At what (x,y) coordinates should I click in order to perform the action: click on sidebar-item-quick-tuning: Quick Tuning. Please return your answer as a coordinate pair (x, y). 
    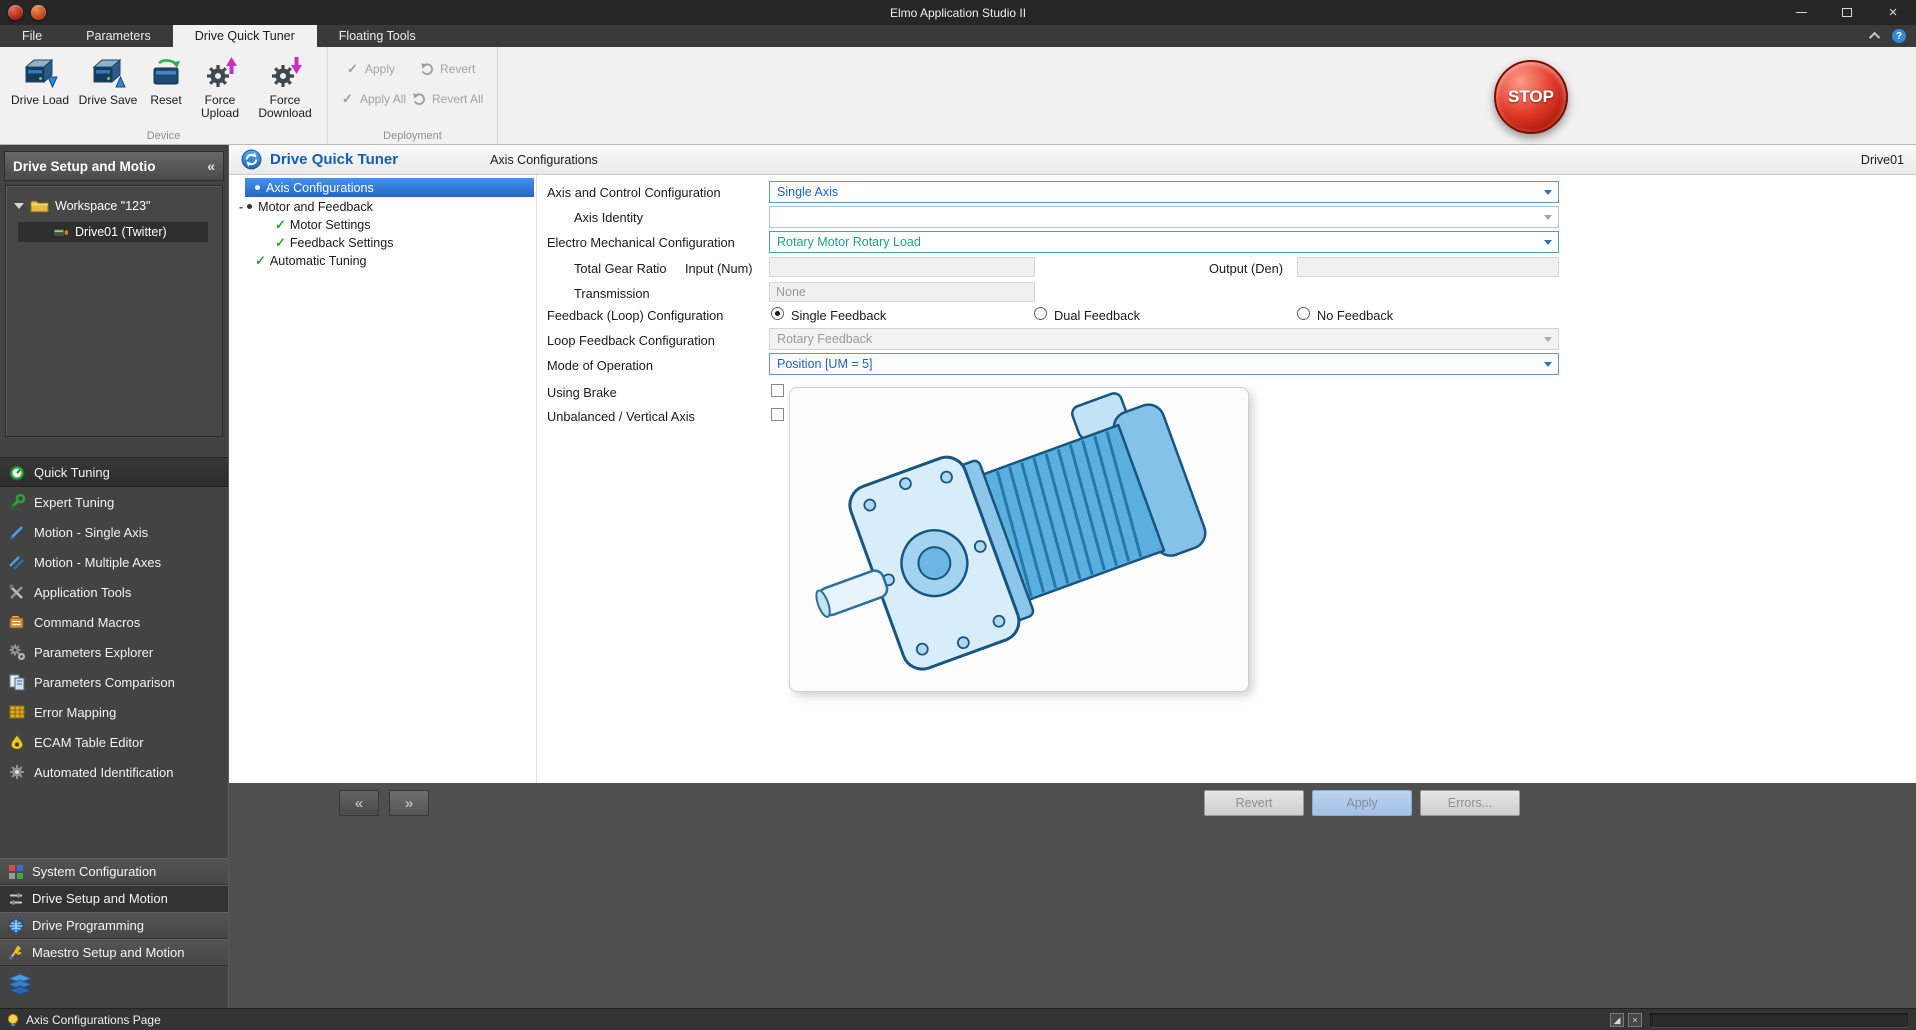
    Looking at the image, I should click on (114, 472).